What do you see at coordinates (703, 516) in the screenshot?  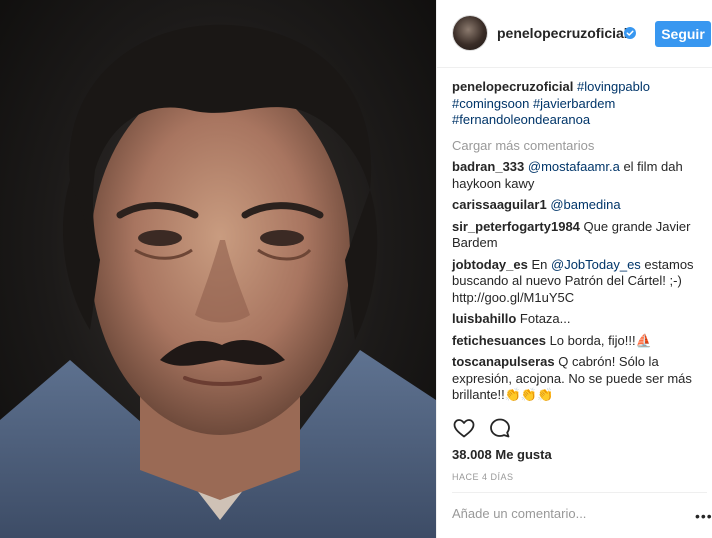 I see `more-options-icon: •••` at bounding box center [703, 516].